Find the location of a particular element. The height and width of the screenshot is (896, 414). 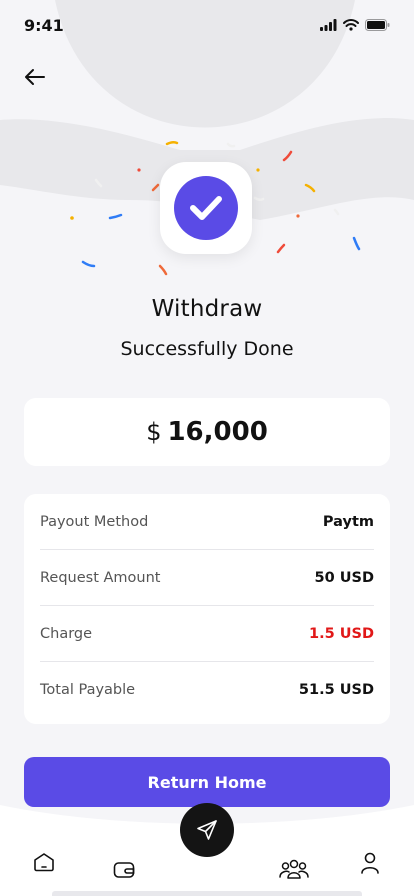

success-badge is located at coordinates (206, 208).